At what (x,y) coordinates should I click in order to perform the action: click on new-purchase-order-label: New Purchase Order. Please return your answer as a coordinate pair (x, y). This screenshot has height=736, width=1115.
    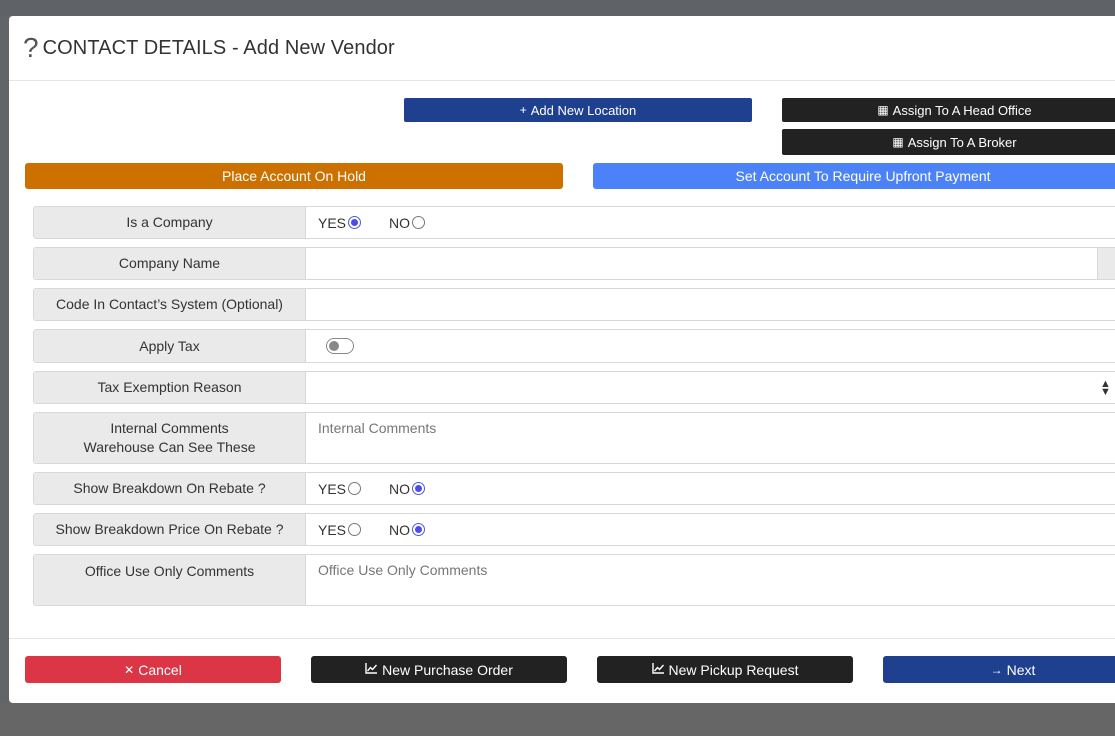
    Looking at the image, I should click on (447, 669).